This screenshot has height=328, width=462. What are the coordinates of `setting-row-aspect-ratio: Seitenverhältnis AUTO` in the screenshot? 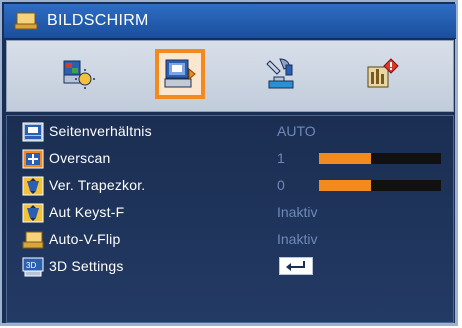 It's located at (230, 131).